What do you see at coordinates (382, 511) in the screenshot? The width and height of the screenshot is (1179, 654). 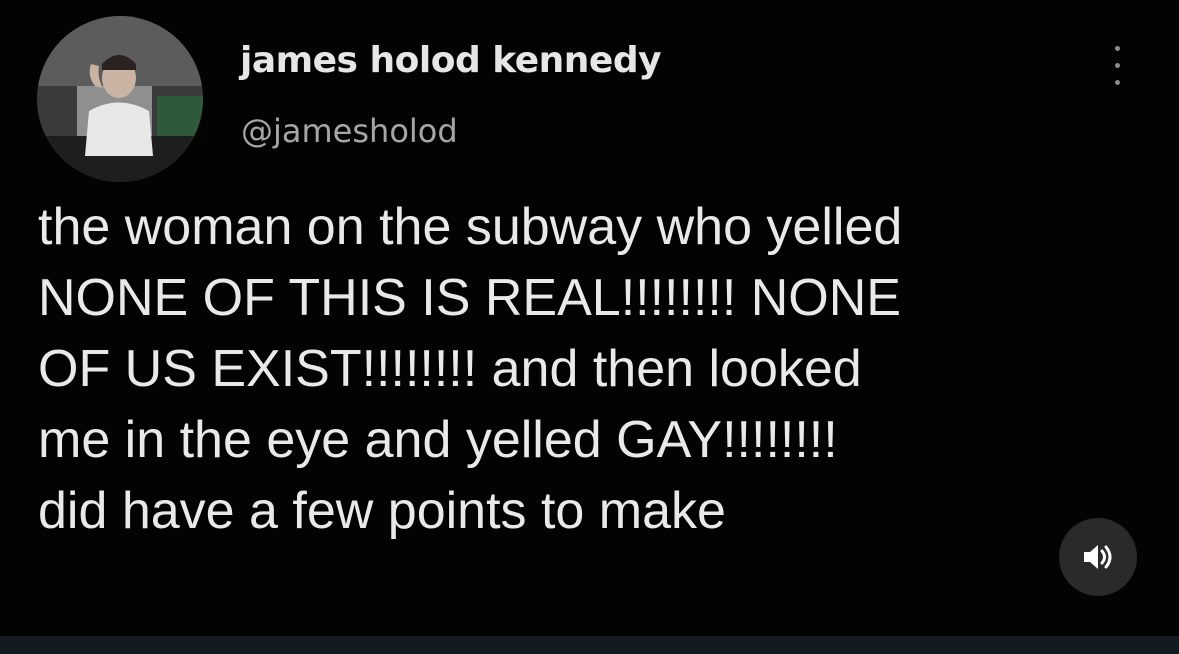 I see `tweet-text-line: did have a few points to make` at bounding box center [382, 511].